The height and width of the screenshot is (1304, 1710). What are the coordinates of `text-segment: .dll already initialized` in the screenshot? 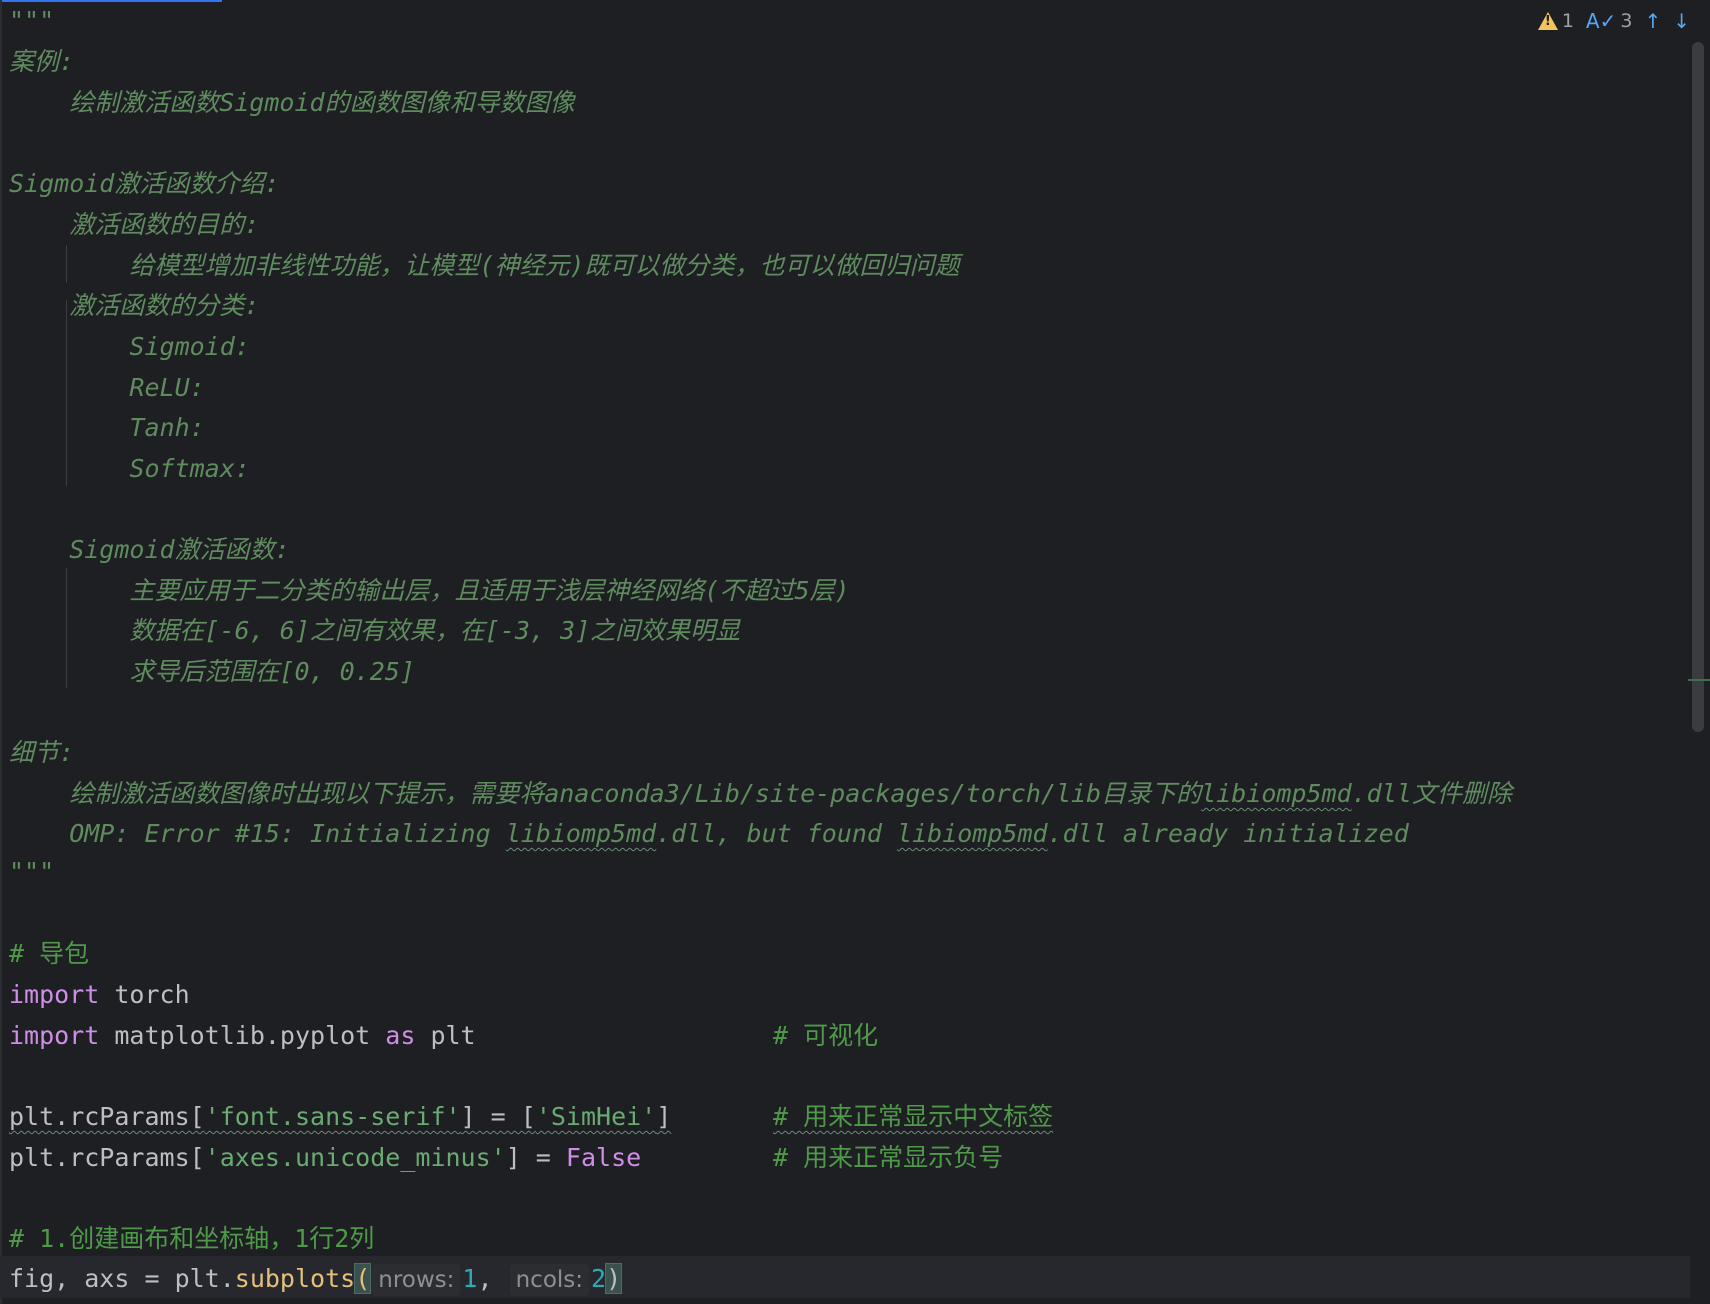 It's located at (1228, 833).